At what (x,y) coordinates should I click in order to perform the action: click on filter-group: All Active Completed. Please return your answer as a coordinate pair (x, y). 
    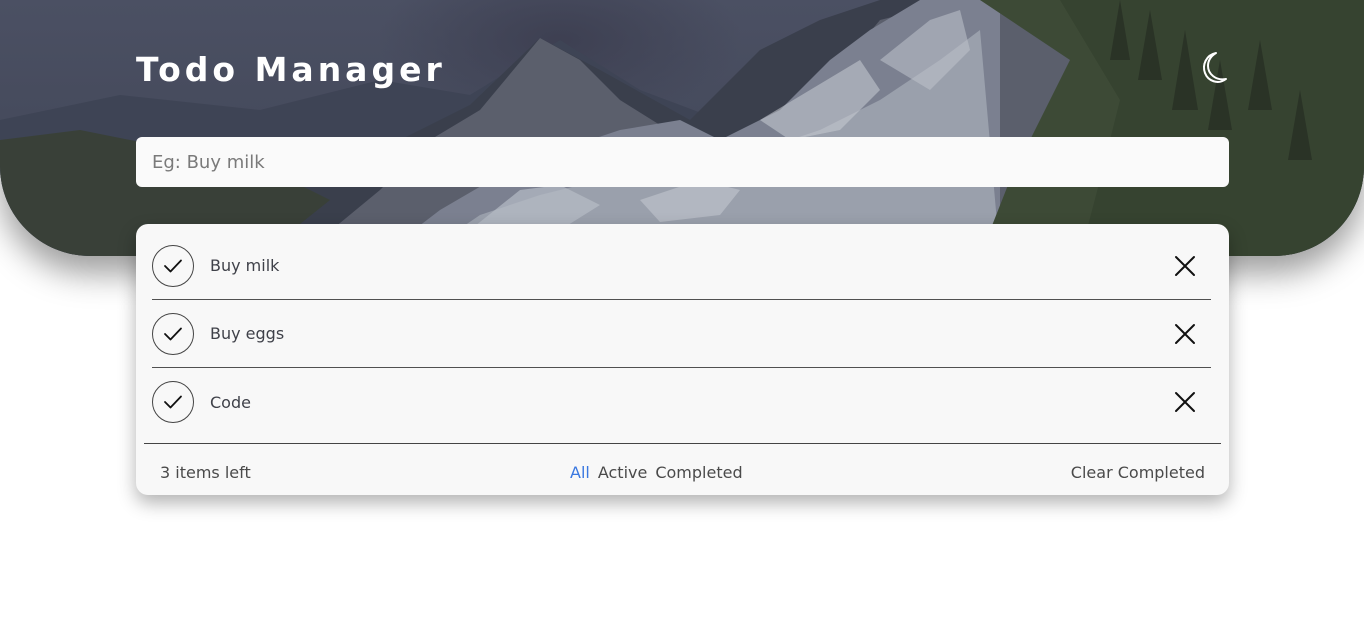
    Looking at the image, I should click on (656, 472).